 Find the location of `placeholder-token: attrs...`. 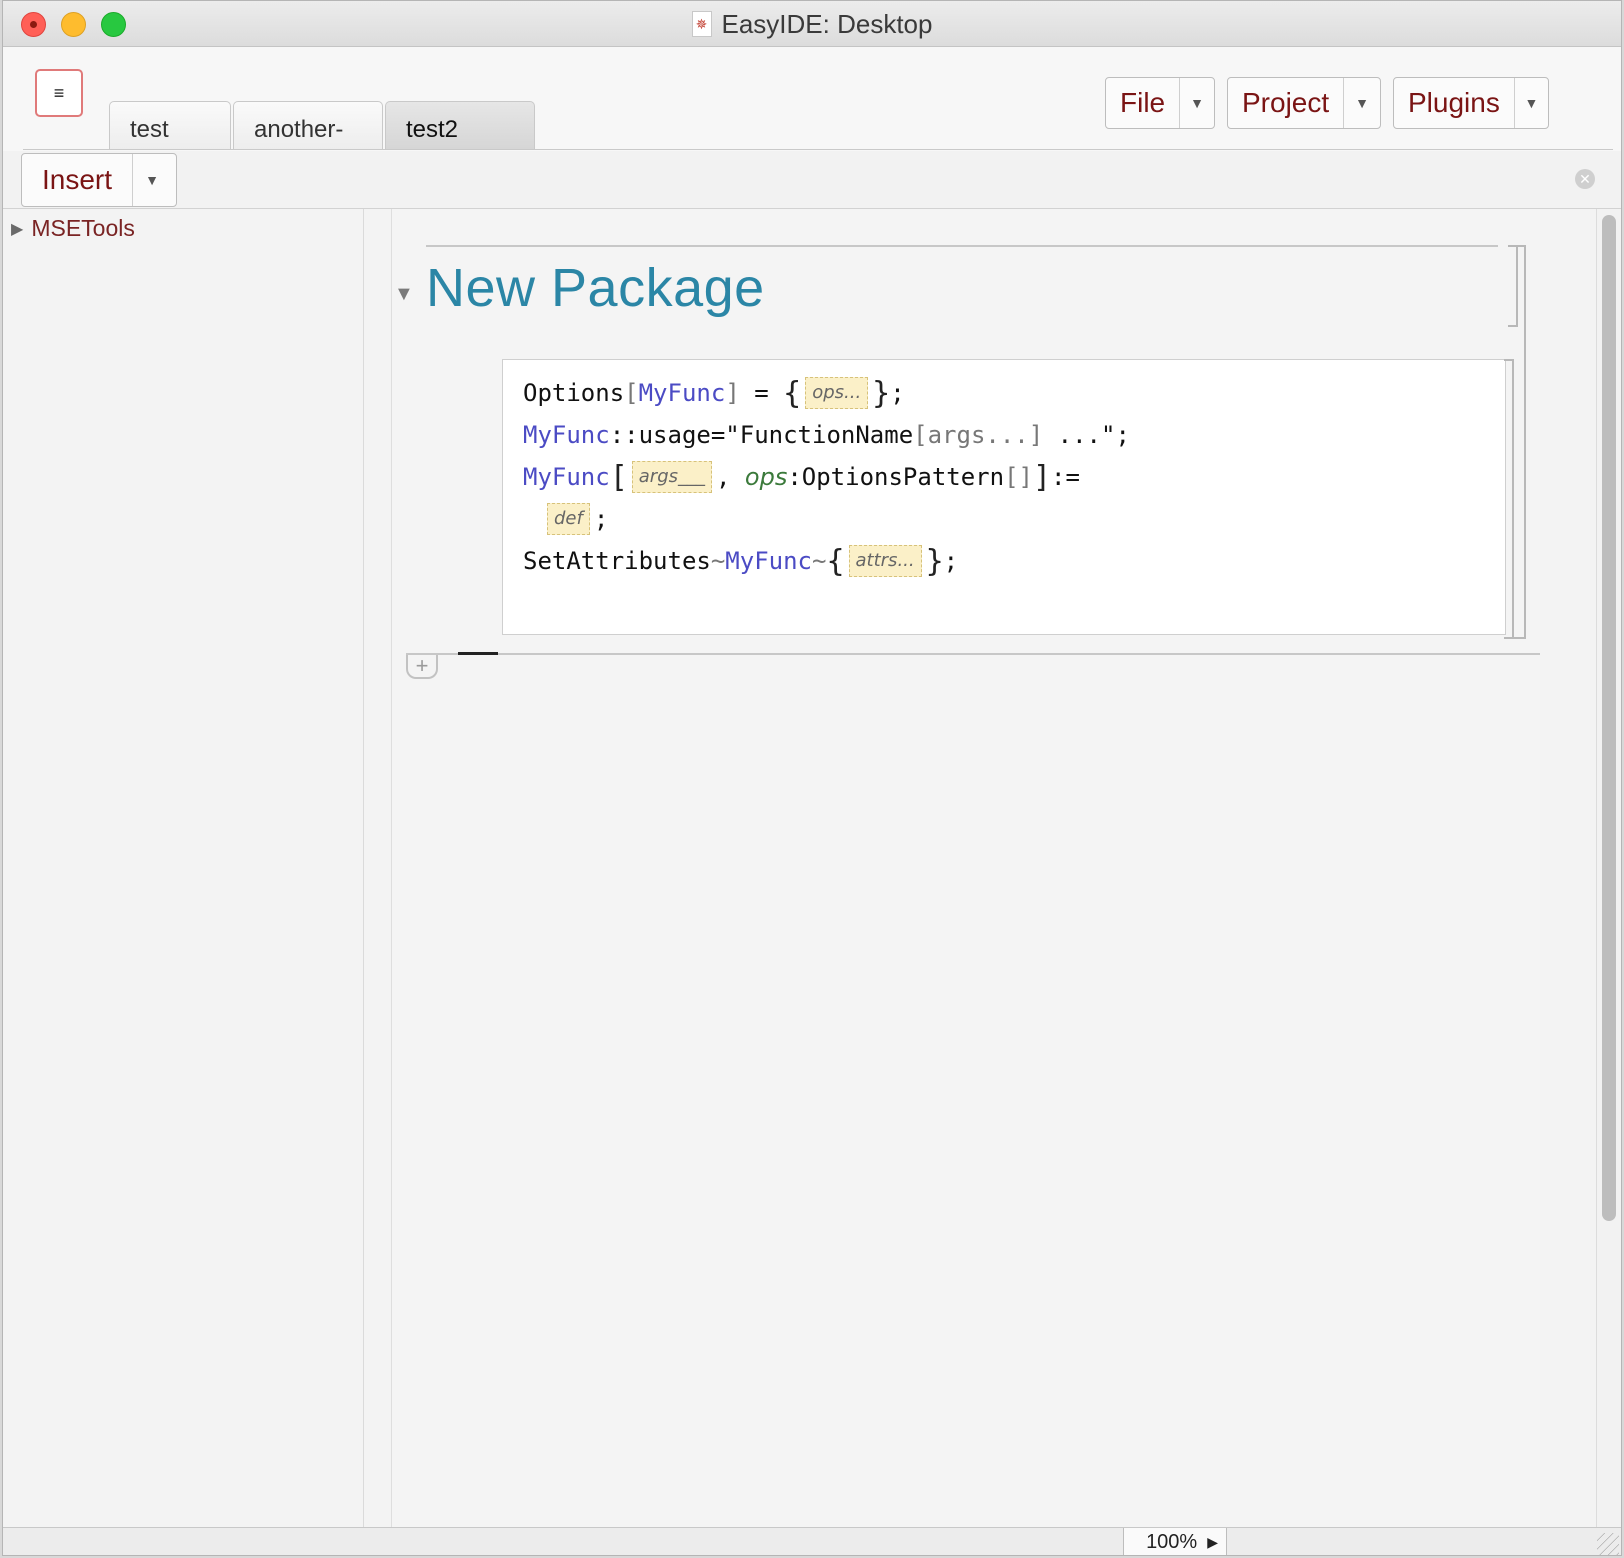

placeholder-token: attrs... is located at coordinates (885, 561).